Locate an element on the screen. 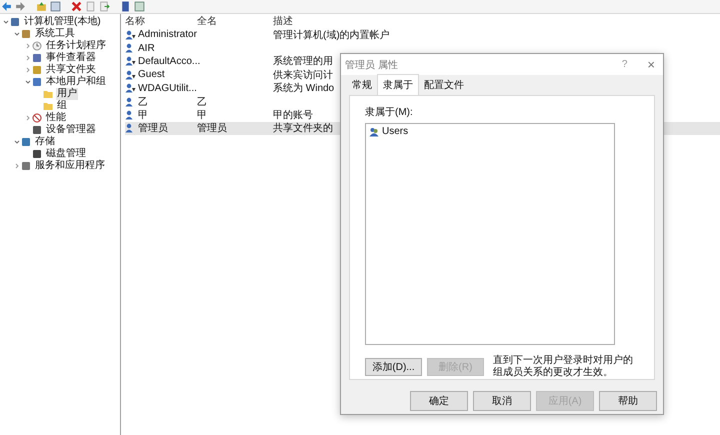  description: 甲的账号 is located at coordinates (293, 116).